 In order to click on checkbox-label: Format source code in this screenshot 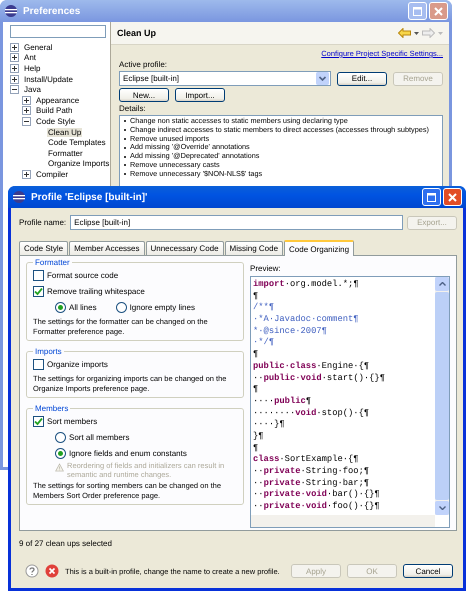, I will do `click(82, 275)`.